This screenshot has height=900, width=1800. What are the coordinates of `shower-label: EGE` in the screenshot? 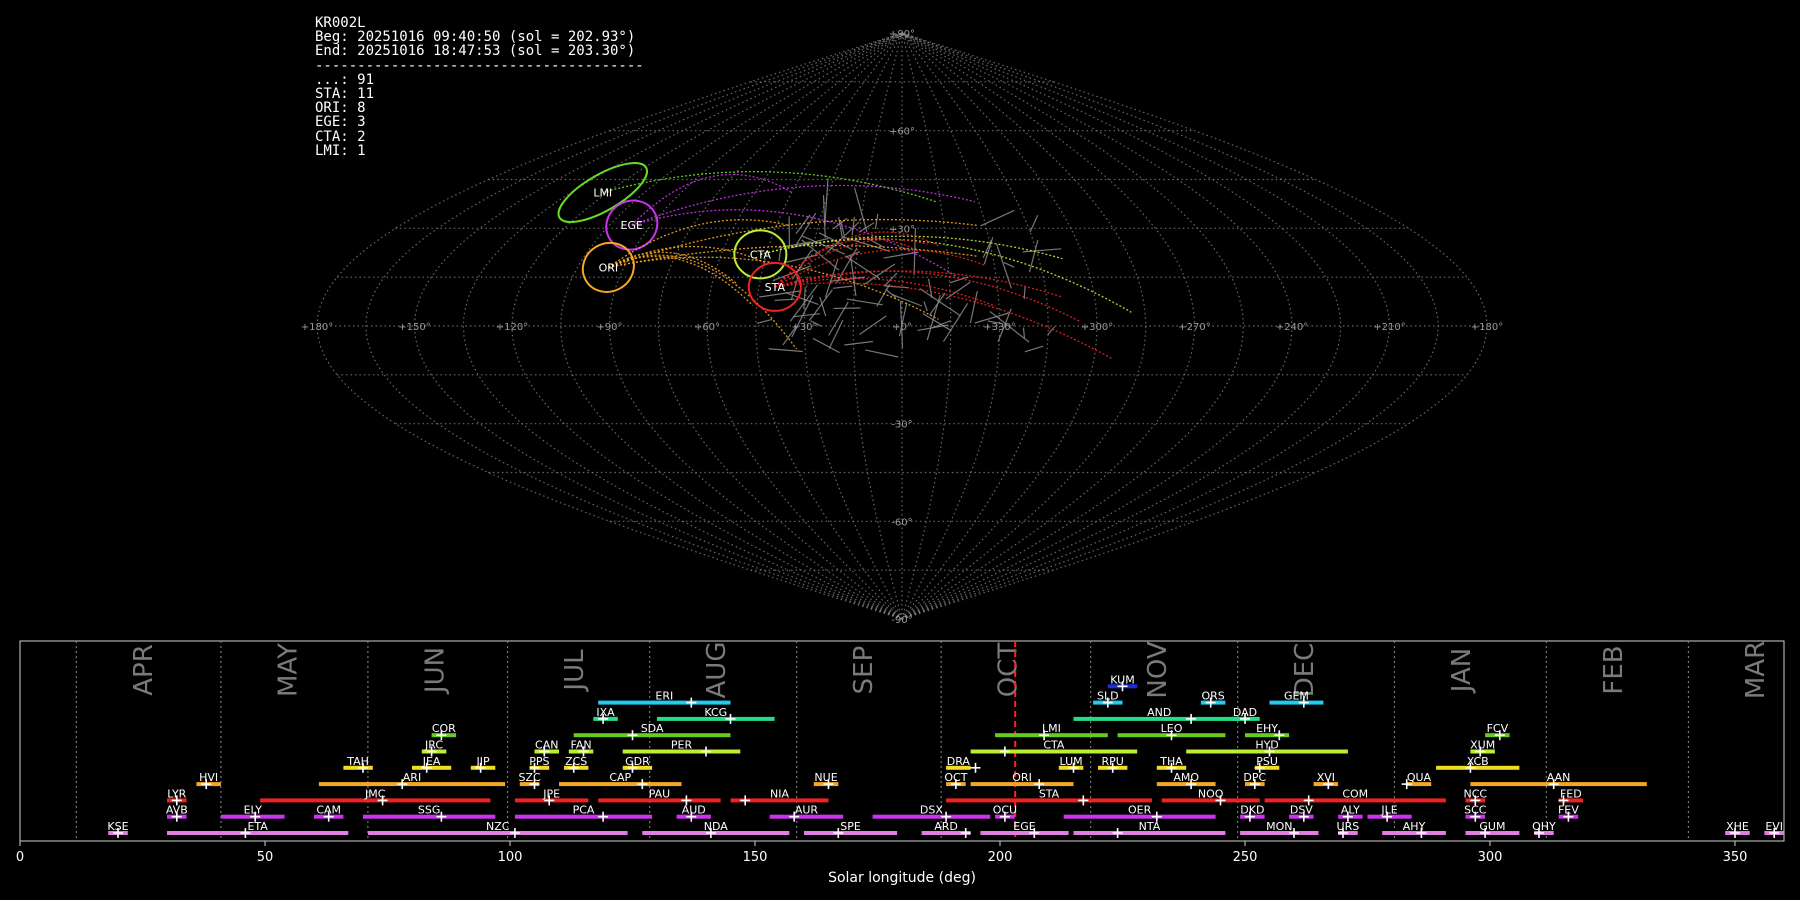 It's located at (1024, 826).